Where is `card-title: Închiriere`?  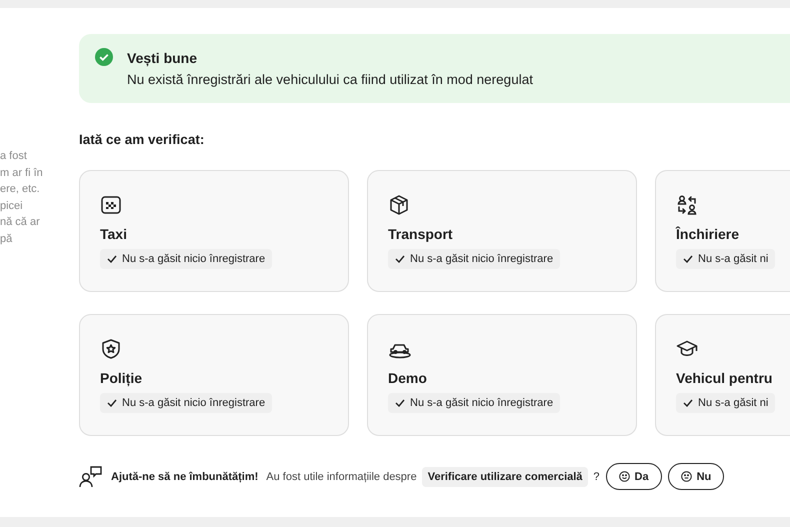 card-title: Închiriere is located at coordinates (708, 234).